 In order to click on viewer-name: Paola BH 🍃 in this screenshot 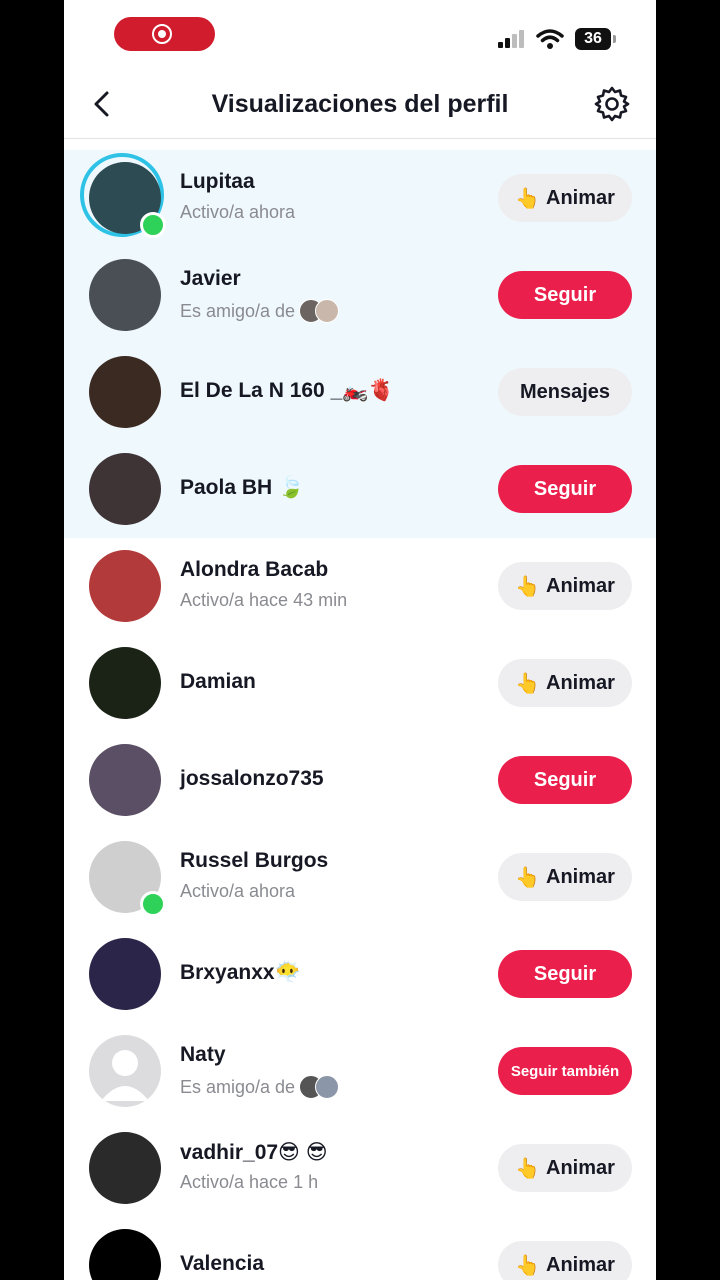, I will do `click(242, 488)`.